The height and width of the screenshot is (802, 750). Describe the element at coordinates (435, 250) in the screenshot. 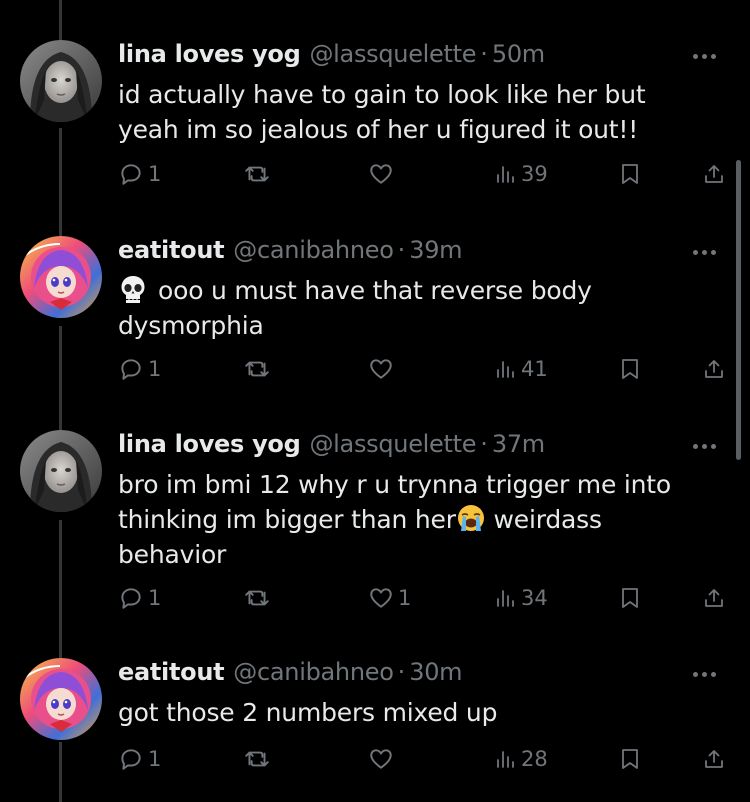

I see `timestamp: 39m` at that location.